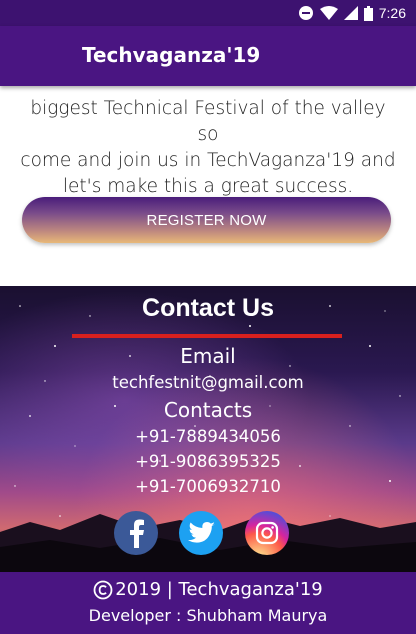 Image resolution: width=416 pixels, height=634 pixels. What do you see at coordinates (208, 308) in the screenshot?
I see `contact-title: Contact Us` at bounding box center [208, 308].